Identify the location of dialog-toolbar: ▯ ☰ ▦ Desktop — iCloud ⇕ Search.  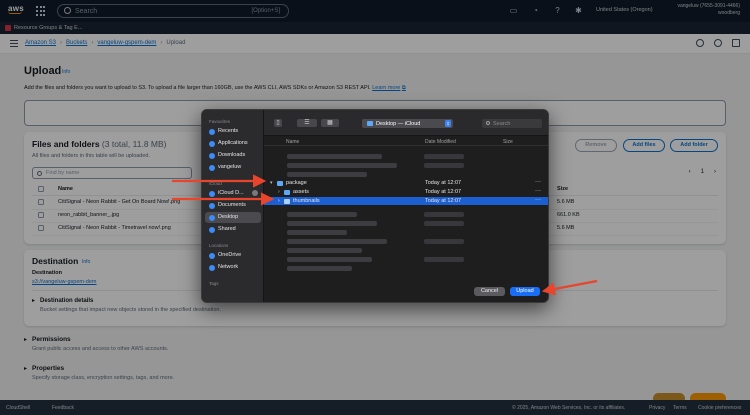
(406, 123).